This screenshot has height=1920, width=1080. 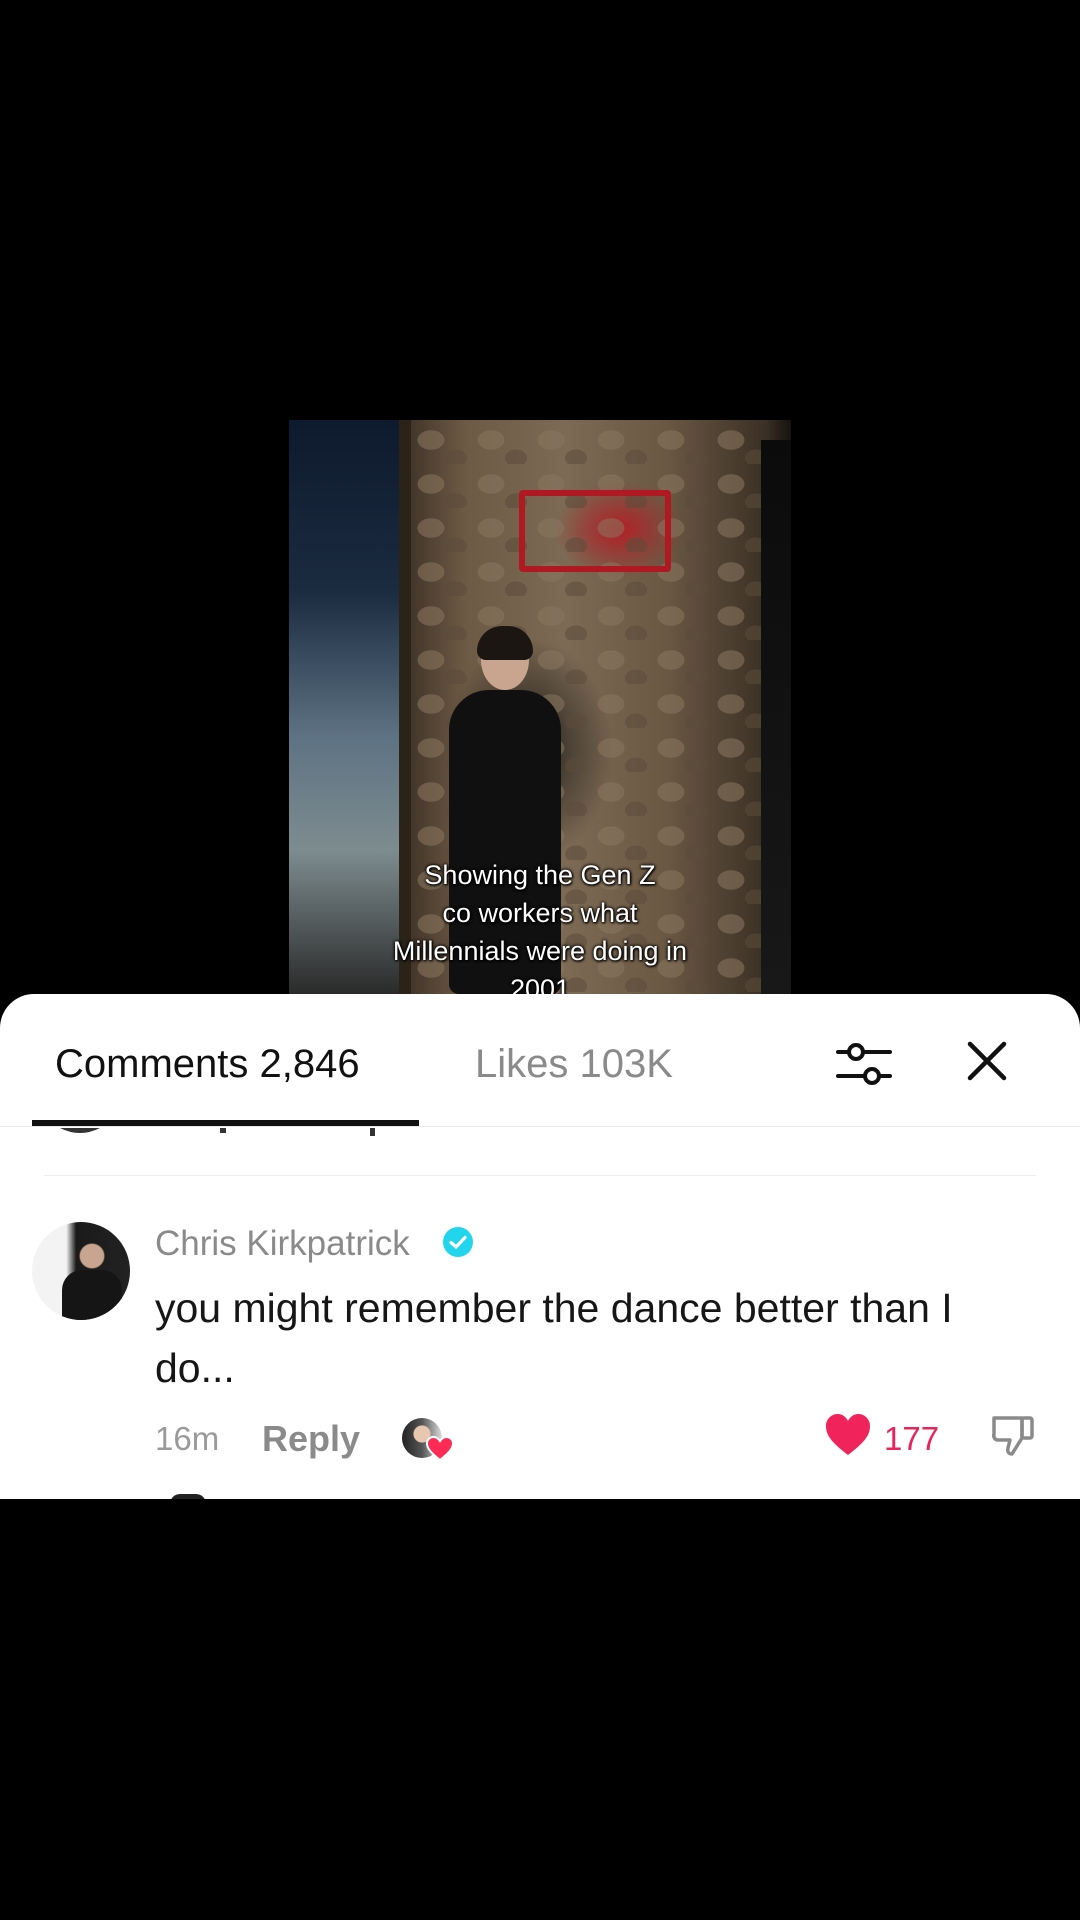 What do you see at coordinates (987, 1061) in the screenshot?
I see `close-icon` at bounding box center [987, 1061].